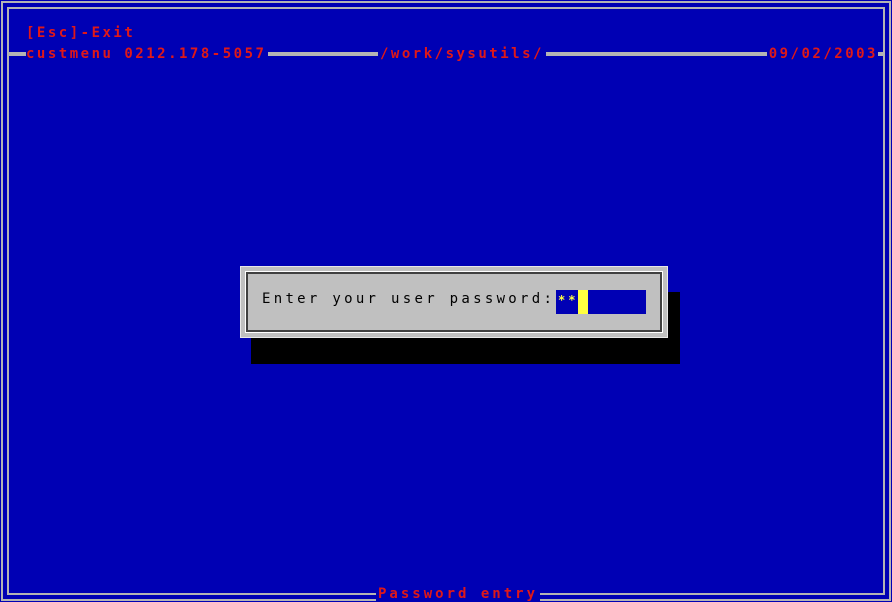 The width and height of the screenshot is (892, 602). What do you see at coordinates (147, 54) in the screenshot?
I see `program-info: custmenu 0212.178-5057` at bounding box center [147, 54].